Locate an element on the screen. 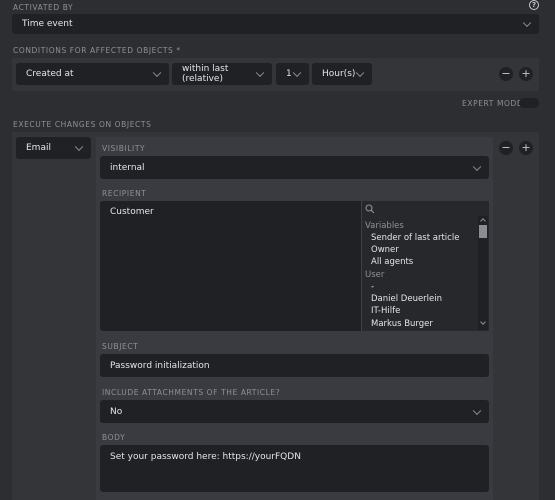 This screenshot has height=500, width=555. help-icon: ? is located at coordinates (534, 5).